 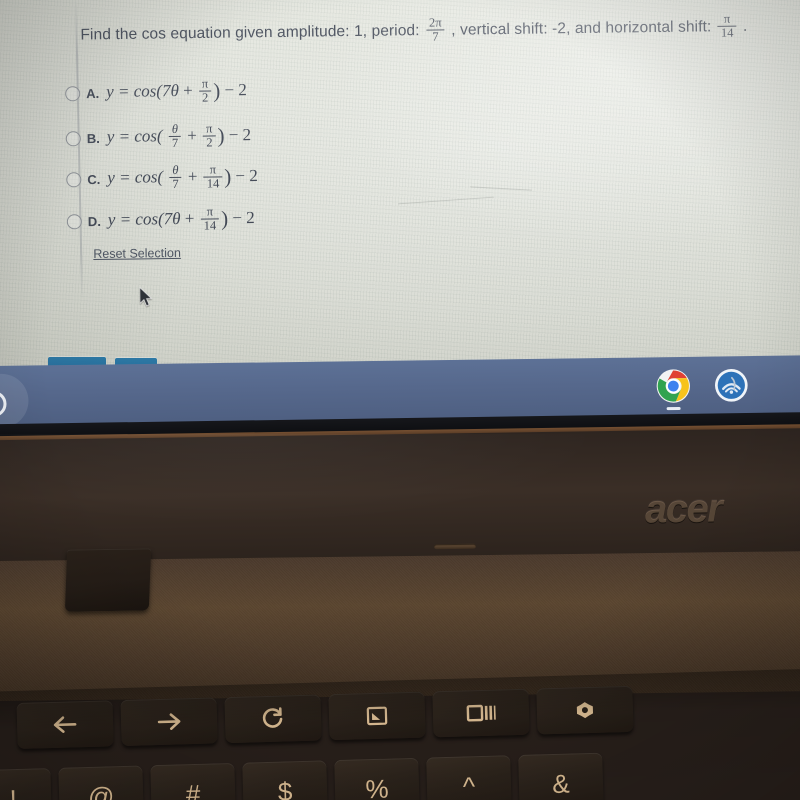 I want to click on key-dollar: $, so click(x=285, y=780).